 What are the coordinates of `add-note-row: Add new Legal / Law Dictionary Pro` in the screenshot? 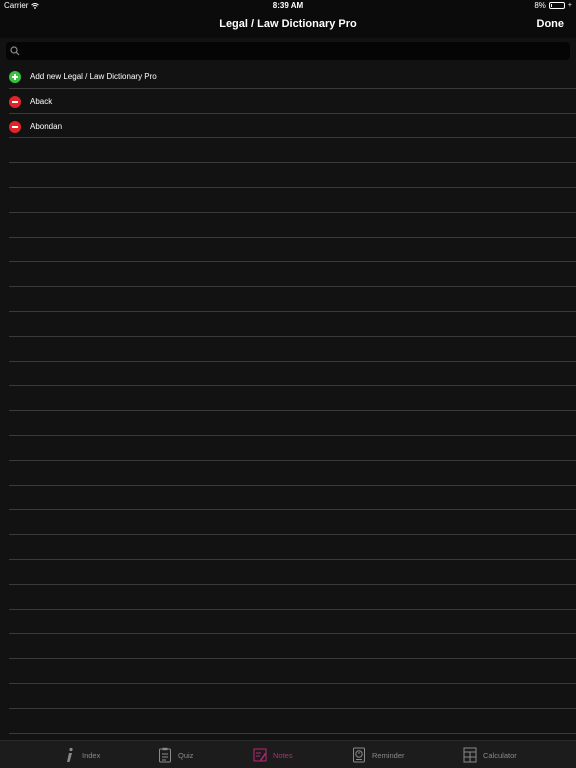 It's located at (292, 76).